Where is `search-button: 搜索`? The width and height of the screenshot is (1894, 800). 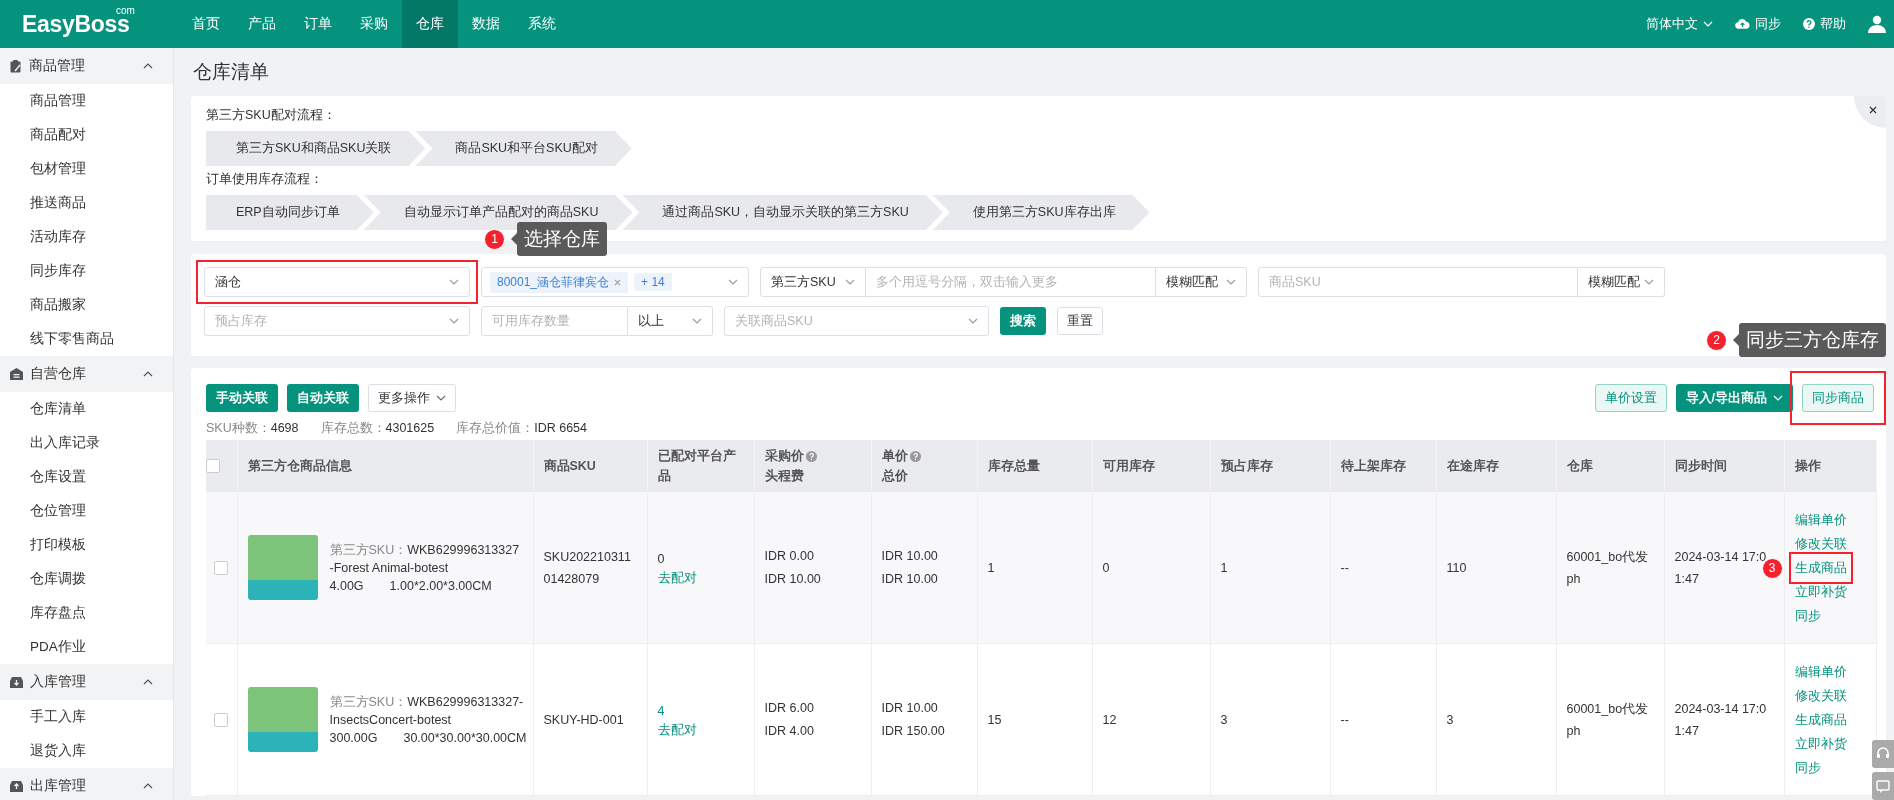
search-button: 搜索 is located at coordinates (1023, 321).